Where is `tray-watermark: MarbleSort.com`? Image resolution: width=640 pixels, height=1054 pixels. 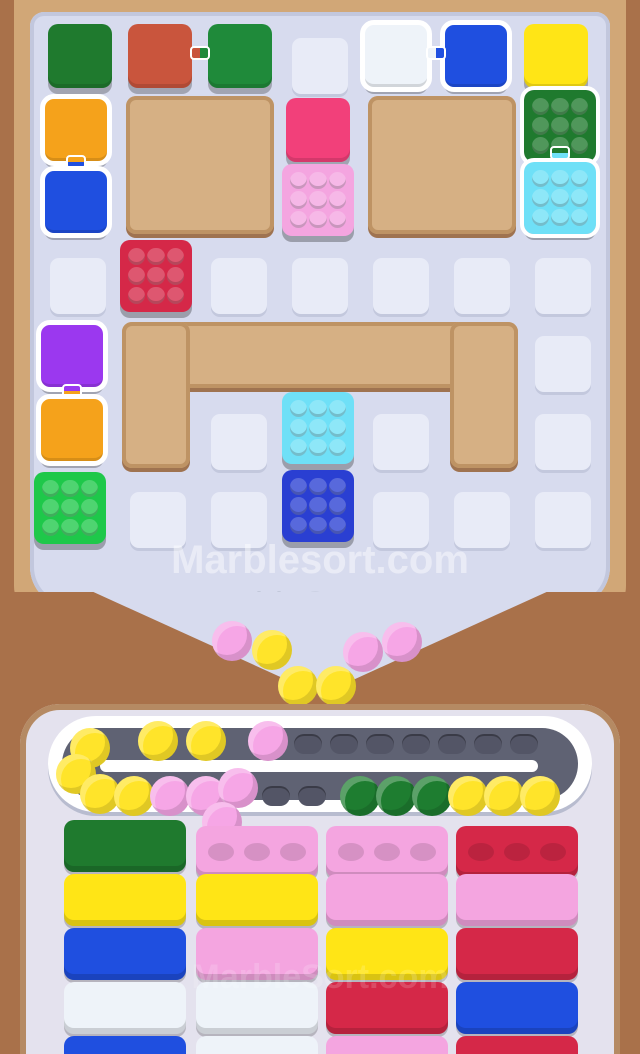
tray-watermark: MarbleSort.com is located at coordinates (320, 977).